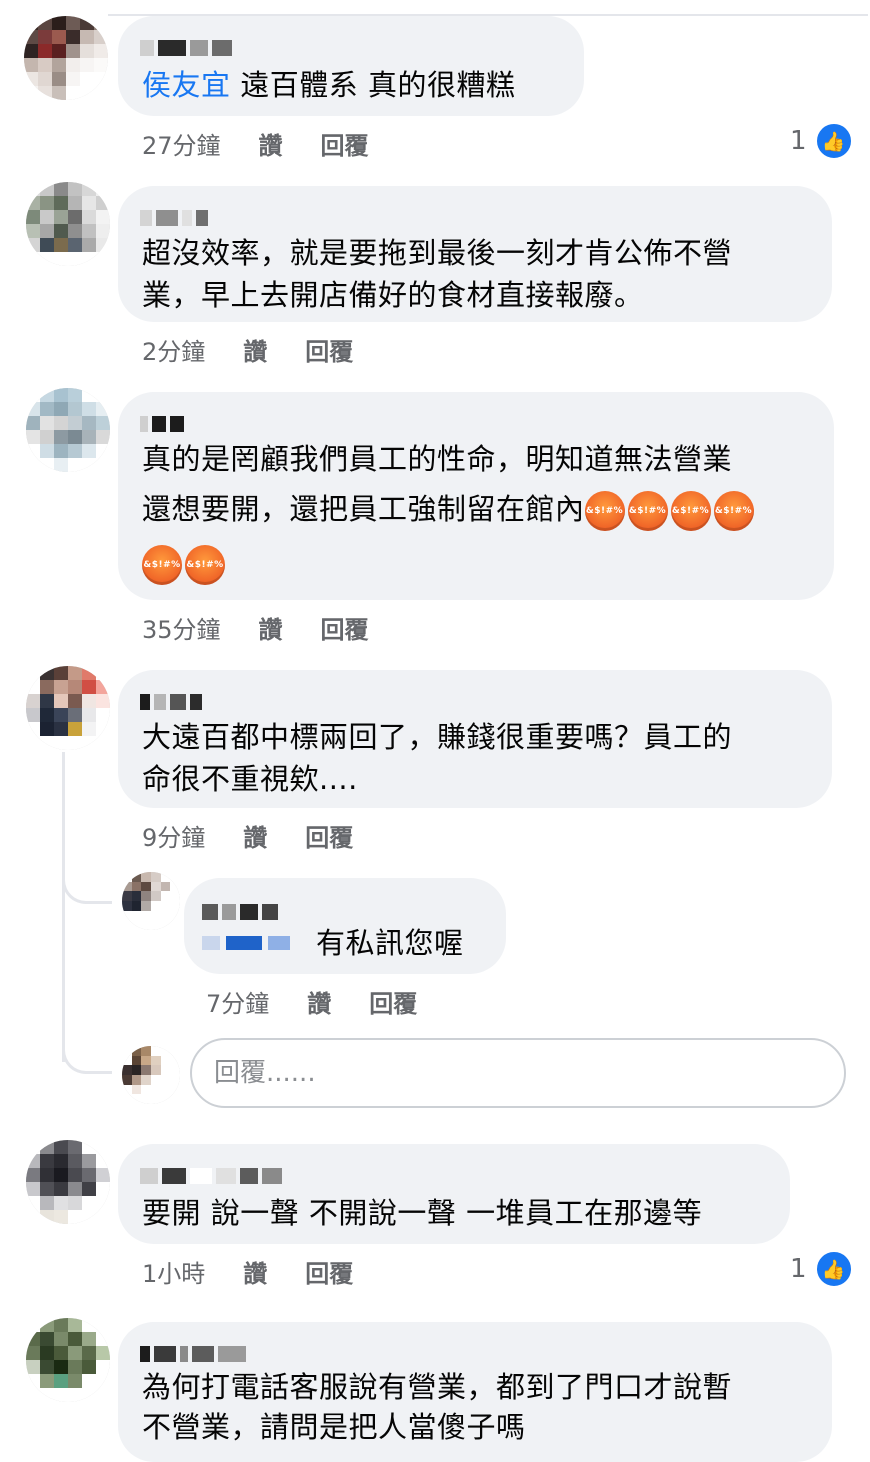 This screenshot has width=870, height=1462. Describe the element at coordinates (351, 66) in the screenshot. I see `comment-bubble: 侯友宜 遠百體系 真的很糟糕` at that location.